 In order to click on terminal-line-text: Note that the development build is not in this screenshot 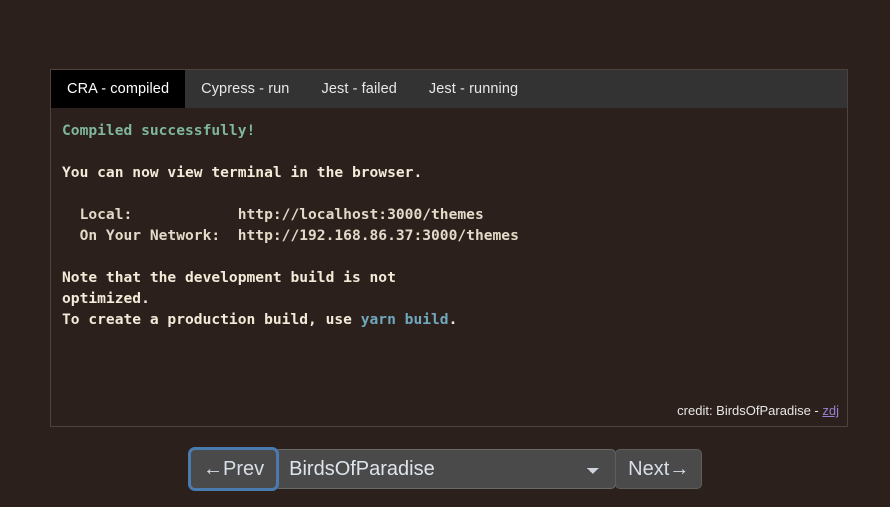, I will do `click(229, 277)`.